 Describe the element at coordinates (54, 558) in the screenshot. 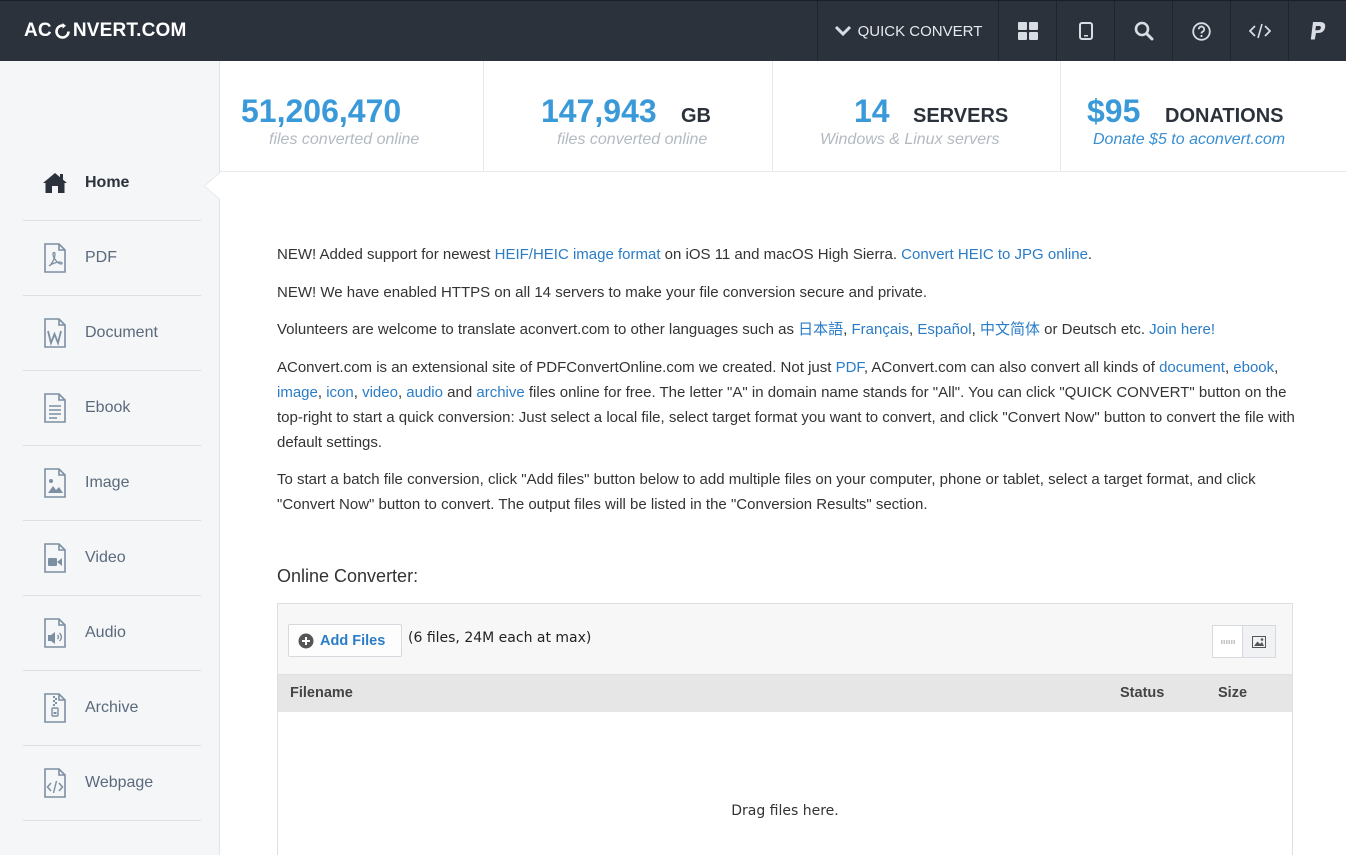

I see `video-file-icon` at that location.